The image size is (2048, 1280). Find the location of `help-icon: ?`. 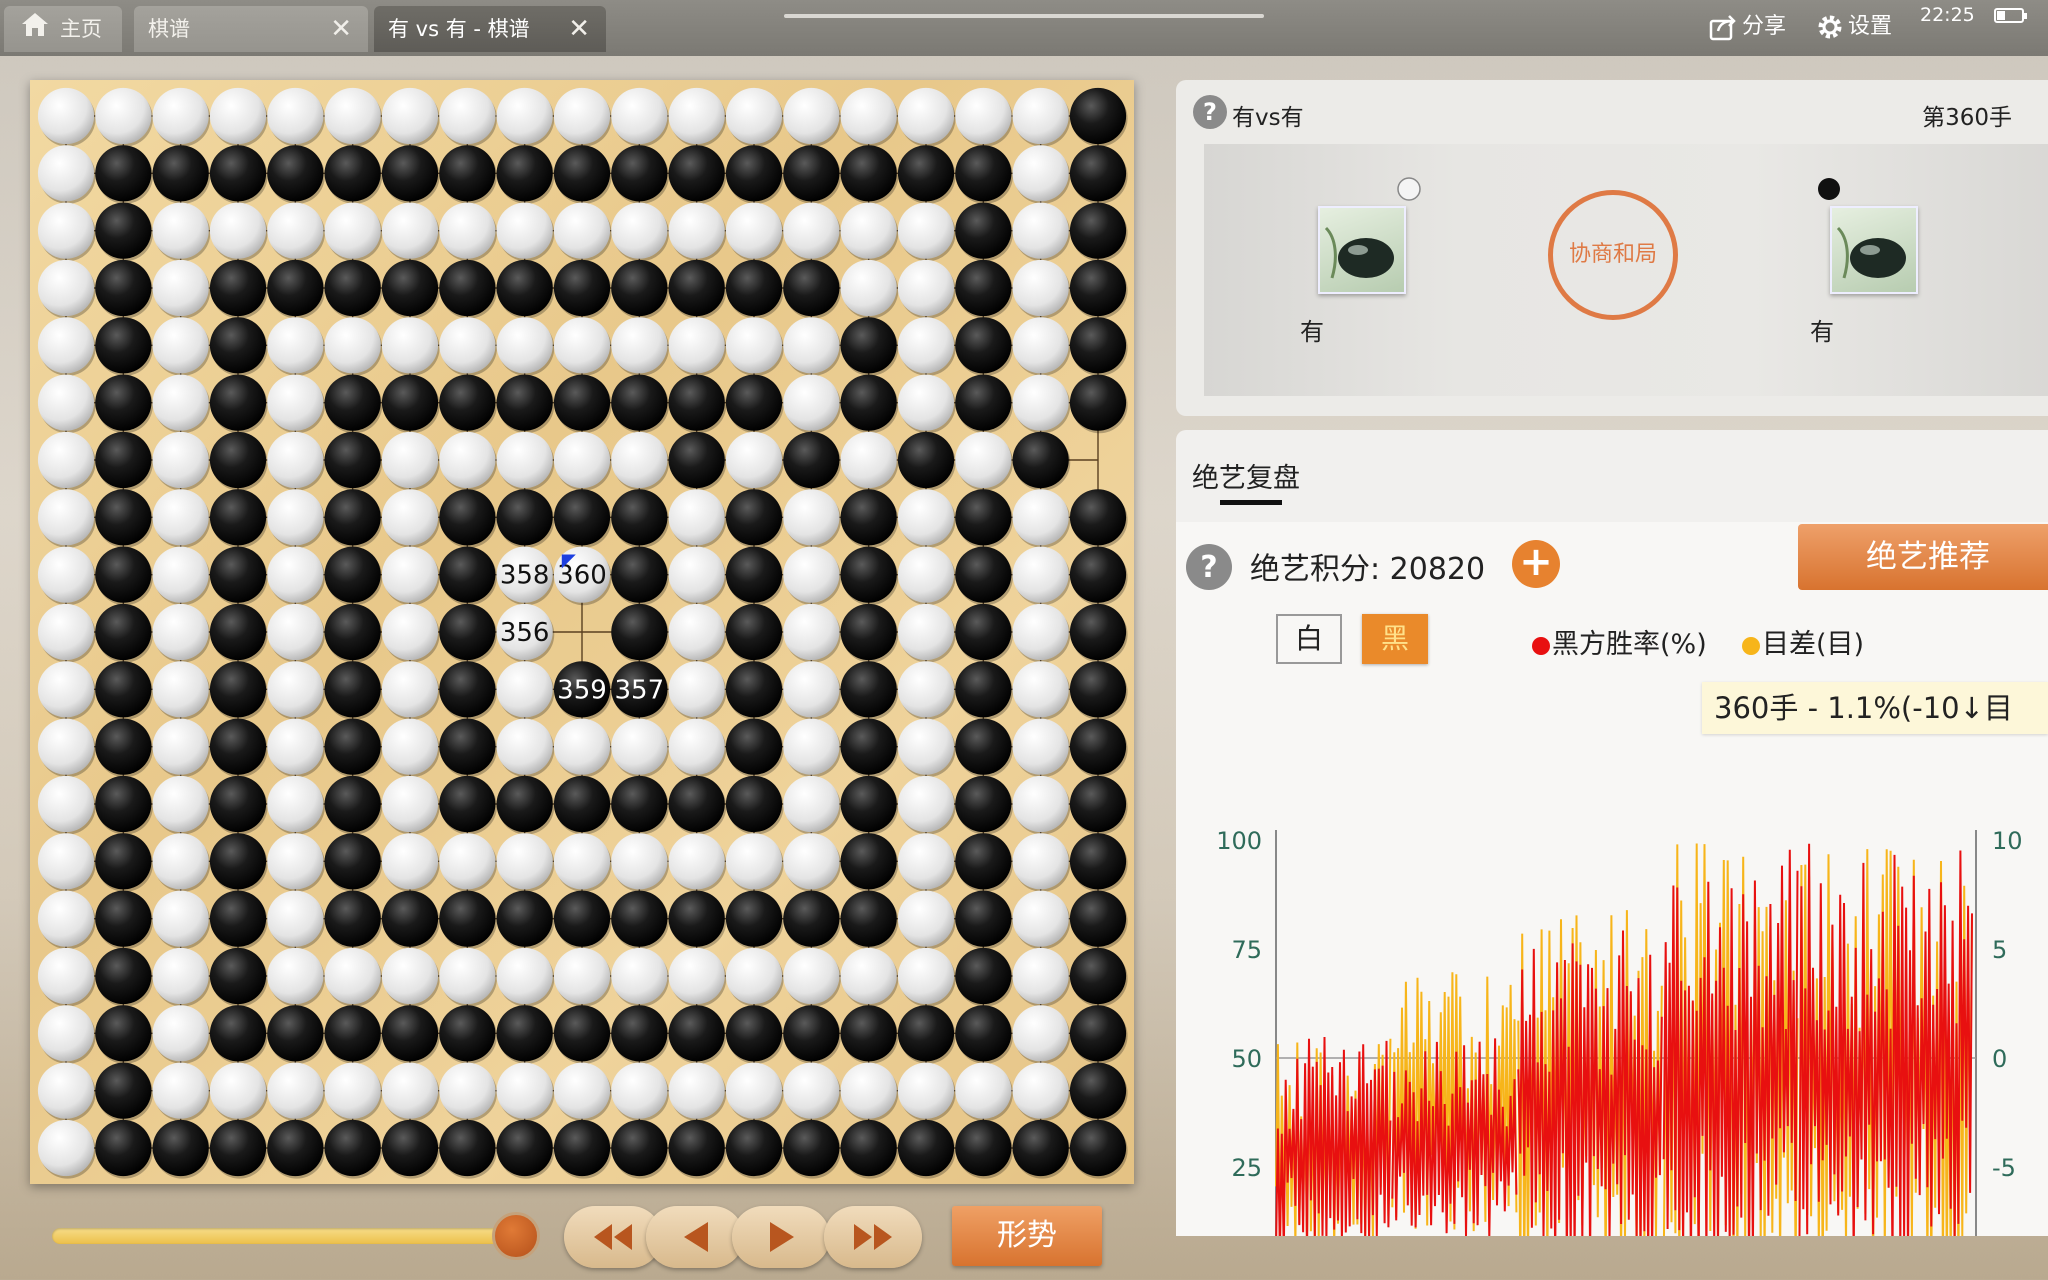

help-icon: ? is located at coordinates (1210, 114).